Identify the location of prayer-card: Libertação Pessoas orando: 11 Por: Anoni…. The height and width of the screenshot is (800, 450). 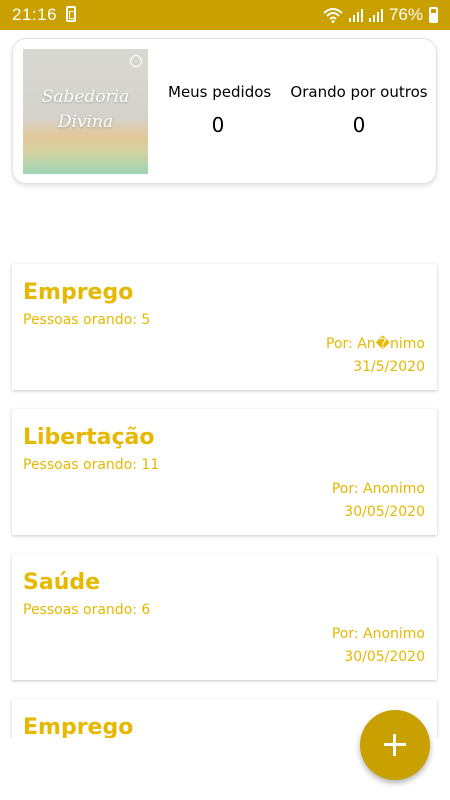
(224, 472).